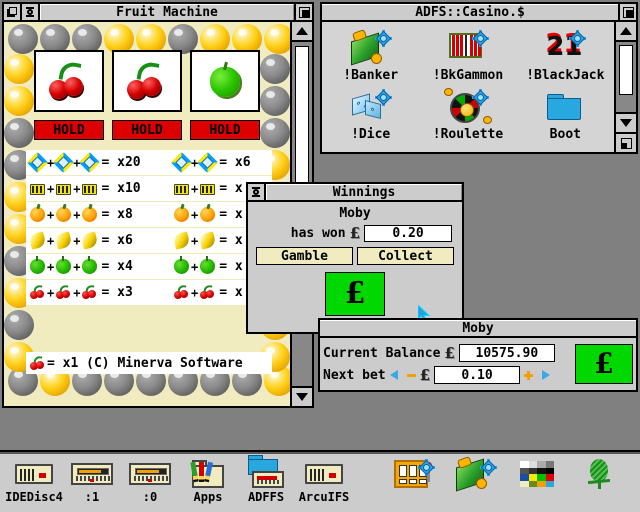 The height and width of the screenshot is (512, 640). I want to click on paytable-row: + + = x8 + = x, so click(149, 215).